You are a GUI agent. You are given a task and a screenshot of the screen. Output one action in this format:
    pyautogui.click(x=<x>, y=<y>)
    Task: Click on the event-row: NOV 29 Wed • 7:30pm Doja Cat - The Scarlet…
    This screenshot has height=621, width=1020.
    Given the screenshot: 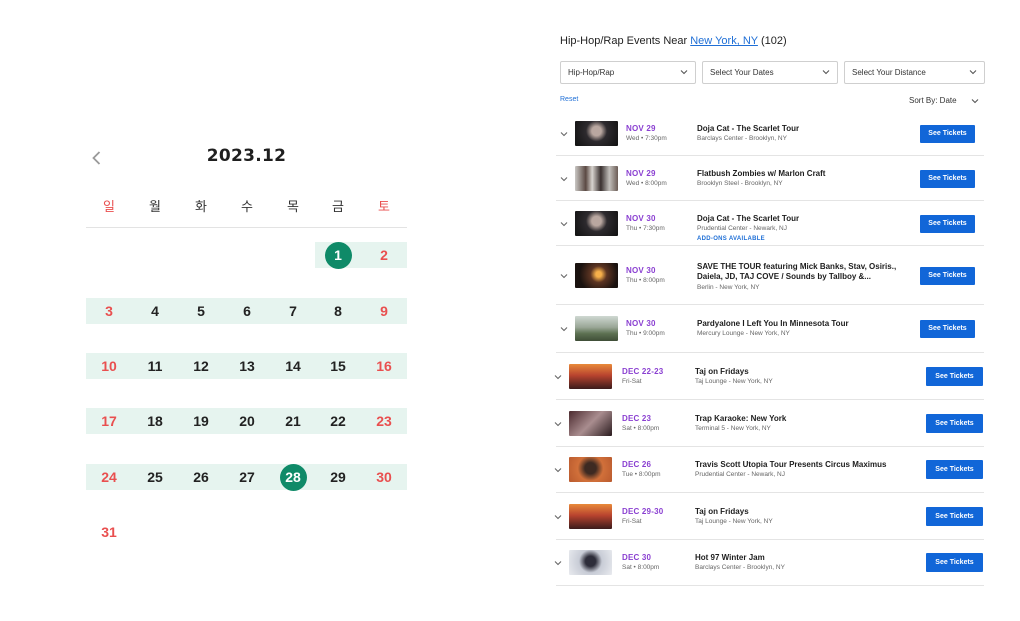 What is the action you would take?
    pyautogui.click(x=770, y=133)
    